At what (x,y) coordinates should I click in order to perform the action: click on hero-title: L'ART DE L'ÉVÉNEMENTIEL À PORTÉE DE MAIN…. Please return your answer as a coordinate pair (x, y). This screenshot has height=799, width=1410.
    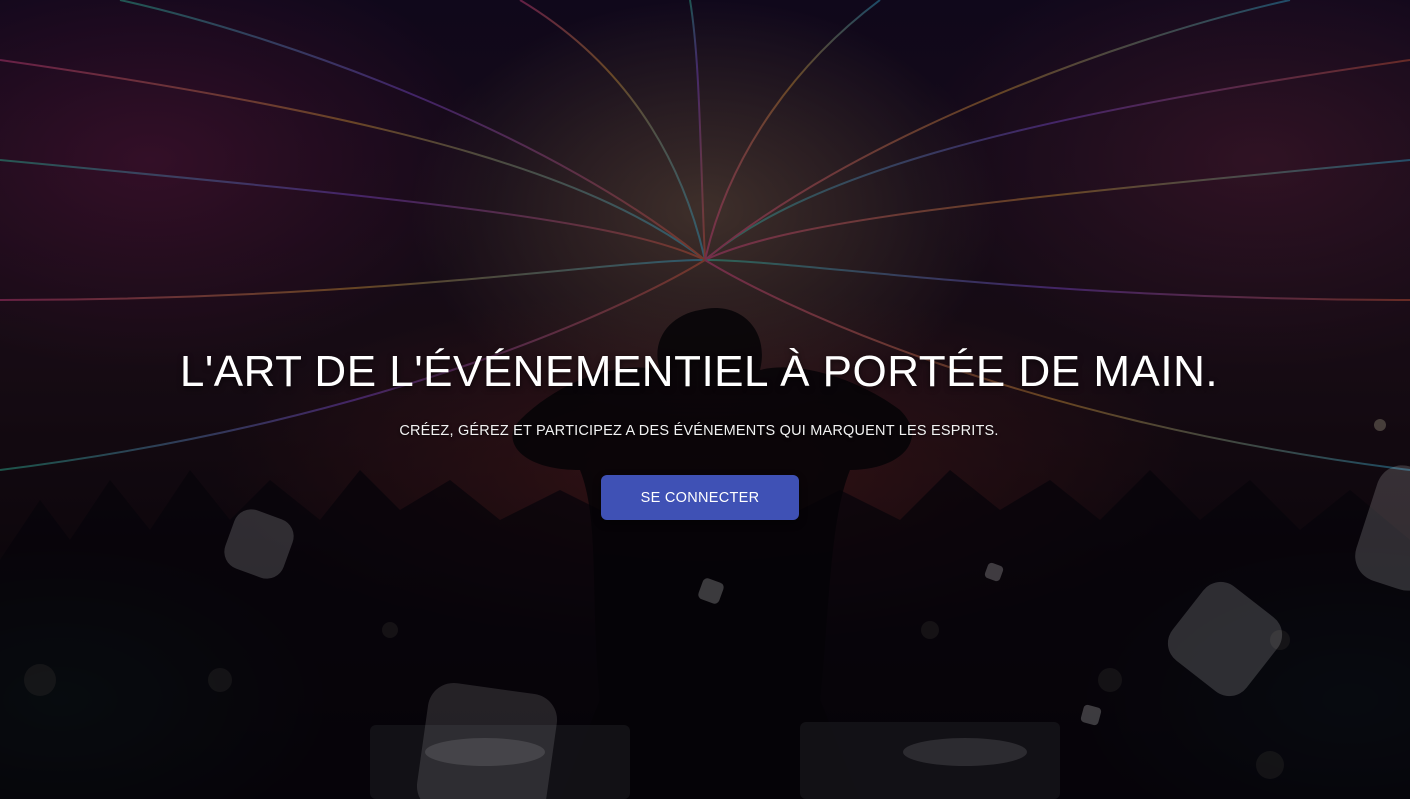
    Looking at the image, I should click on (699, 371).